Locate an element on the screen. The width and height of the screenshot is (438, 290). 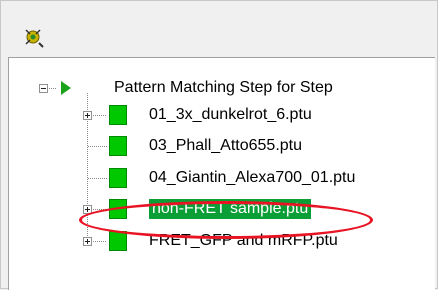
tree-item-label-selected: non-FRET sample.ptu is located at coordinates (230, 209).